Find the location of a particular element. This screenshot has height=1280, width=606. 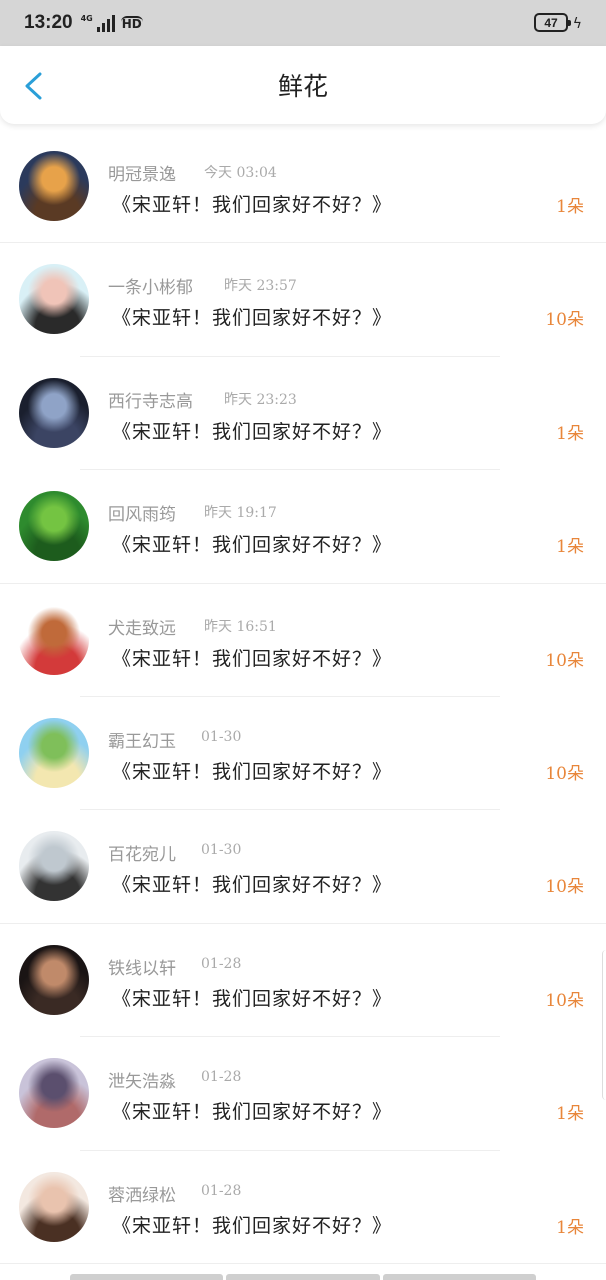

sender-name: 犬走致远 is located at coordinates (142, 626).